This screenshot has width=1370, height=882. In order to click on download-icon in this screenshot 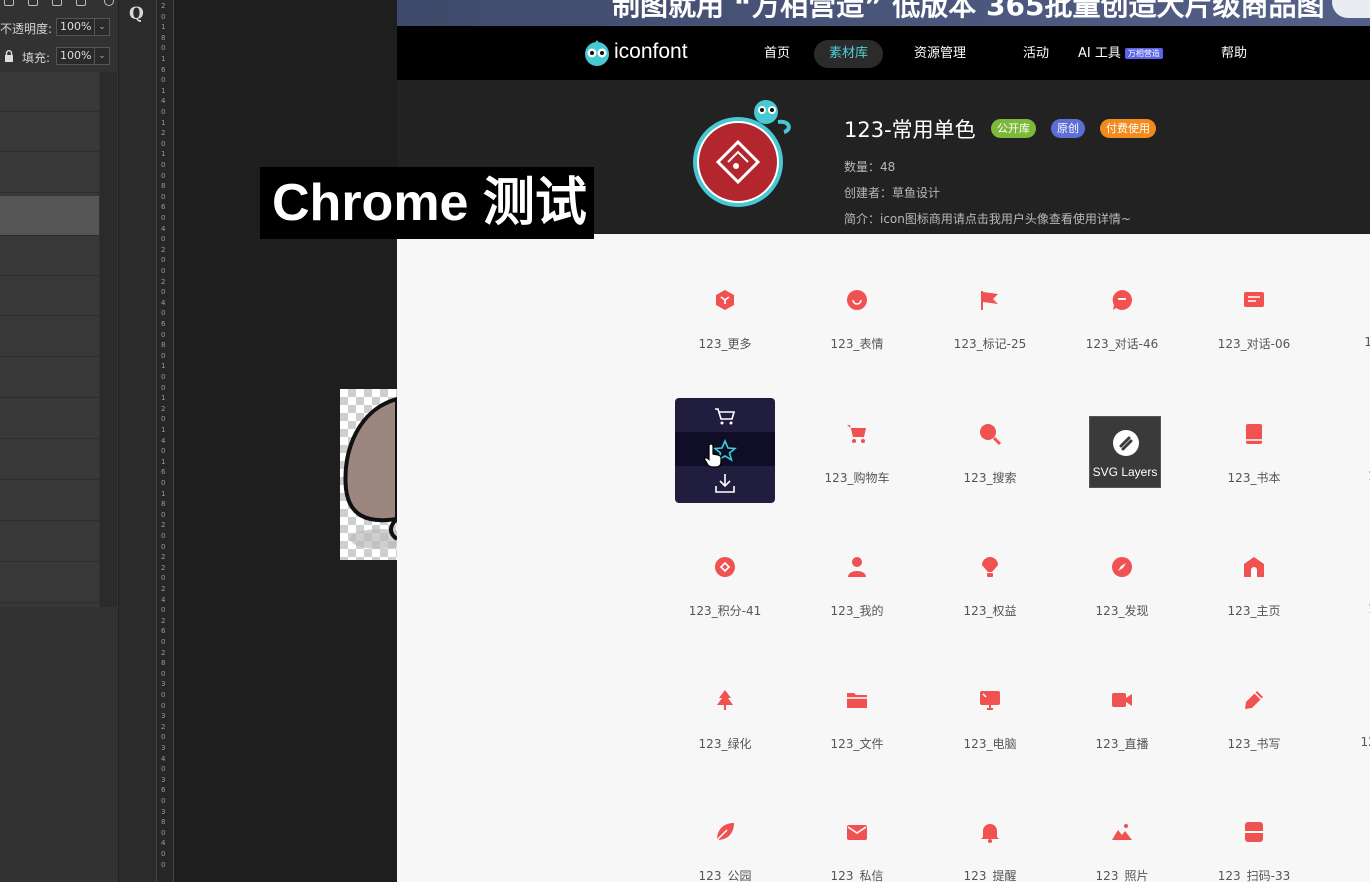, I will do `click(725, 483)`.